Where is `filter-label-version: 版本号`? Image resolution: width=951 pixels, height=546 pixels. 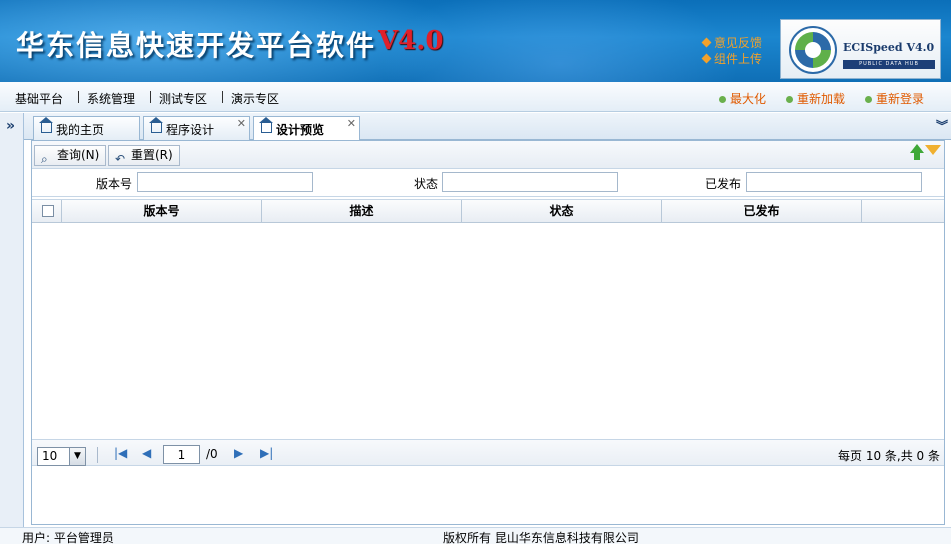
filter-label-version: 版本号 is located at coordinates (114, 184).